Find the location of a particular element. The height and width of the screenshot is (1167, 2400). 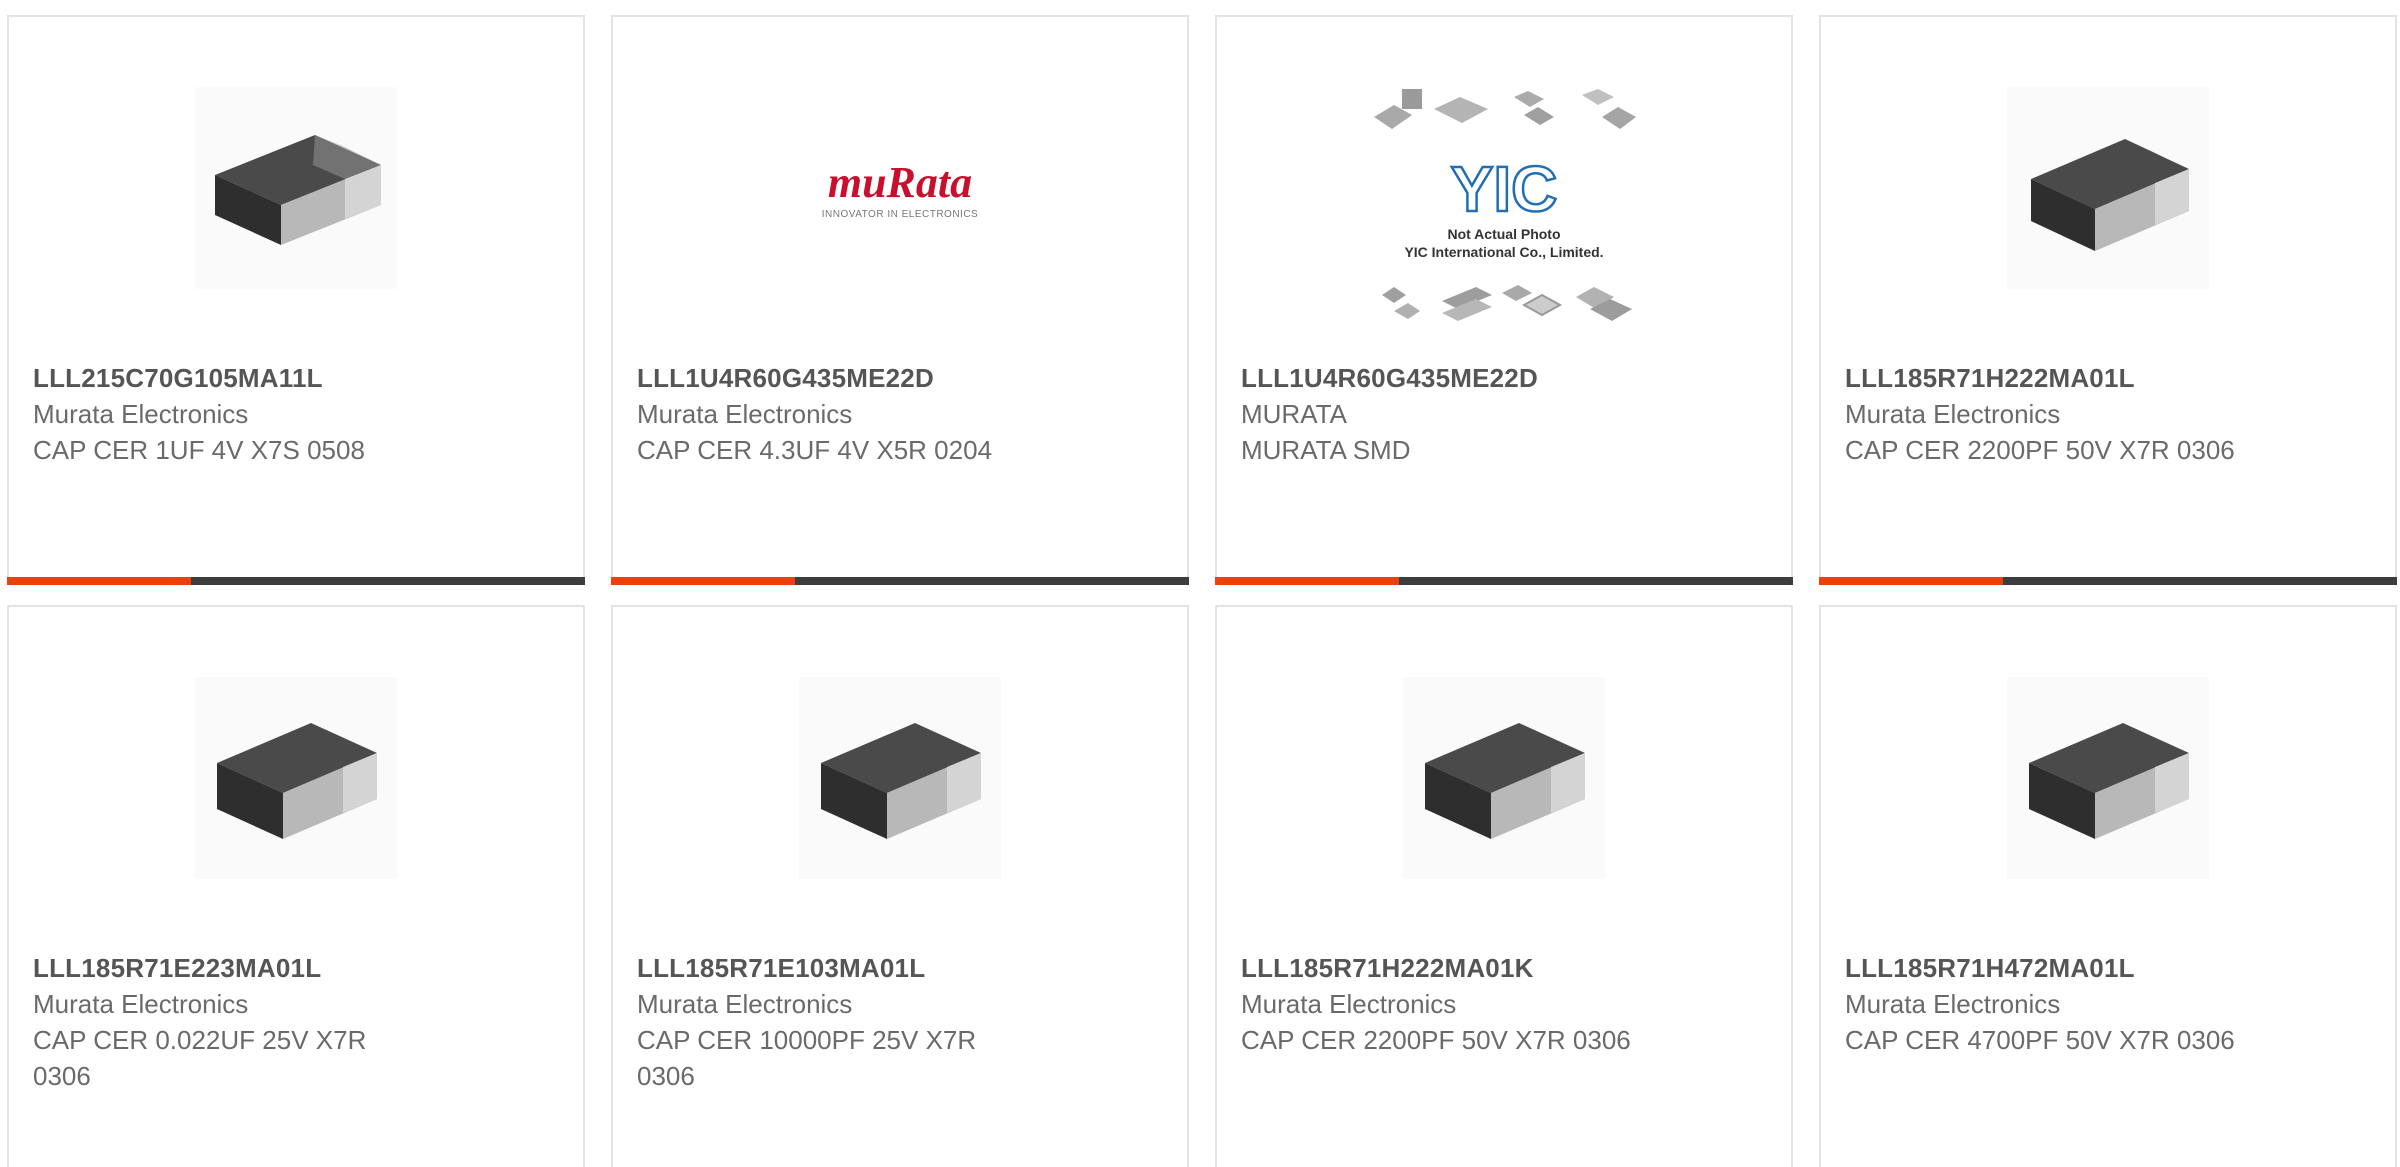

description: CAP CER 4.3UF 4V X5R 0204 is located at coordinates (815, 450).